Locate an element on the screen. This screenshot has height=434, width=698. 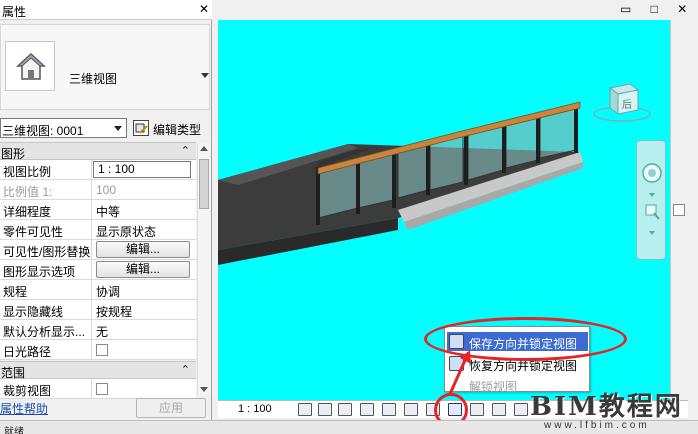
prop-row-scale-value: 比例值 1: 100 is located at coordinates (98, 190).